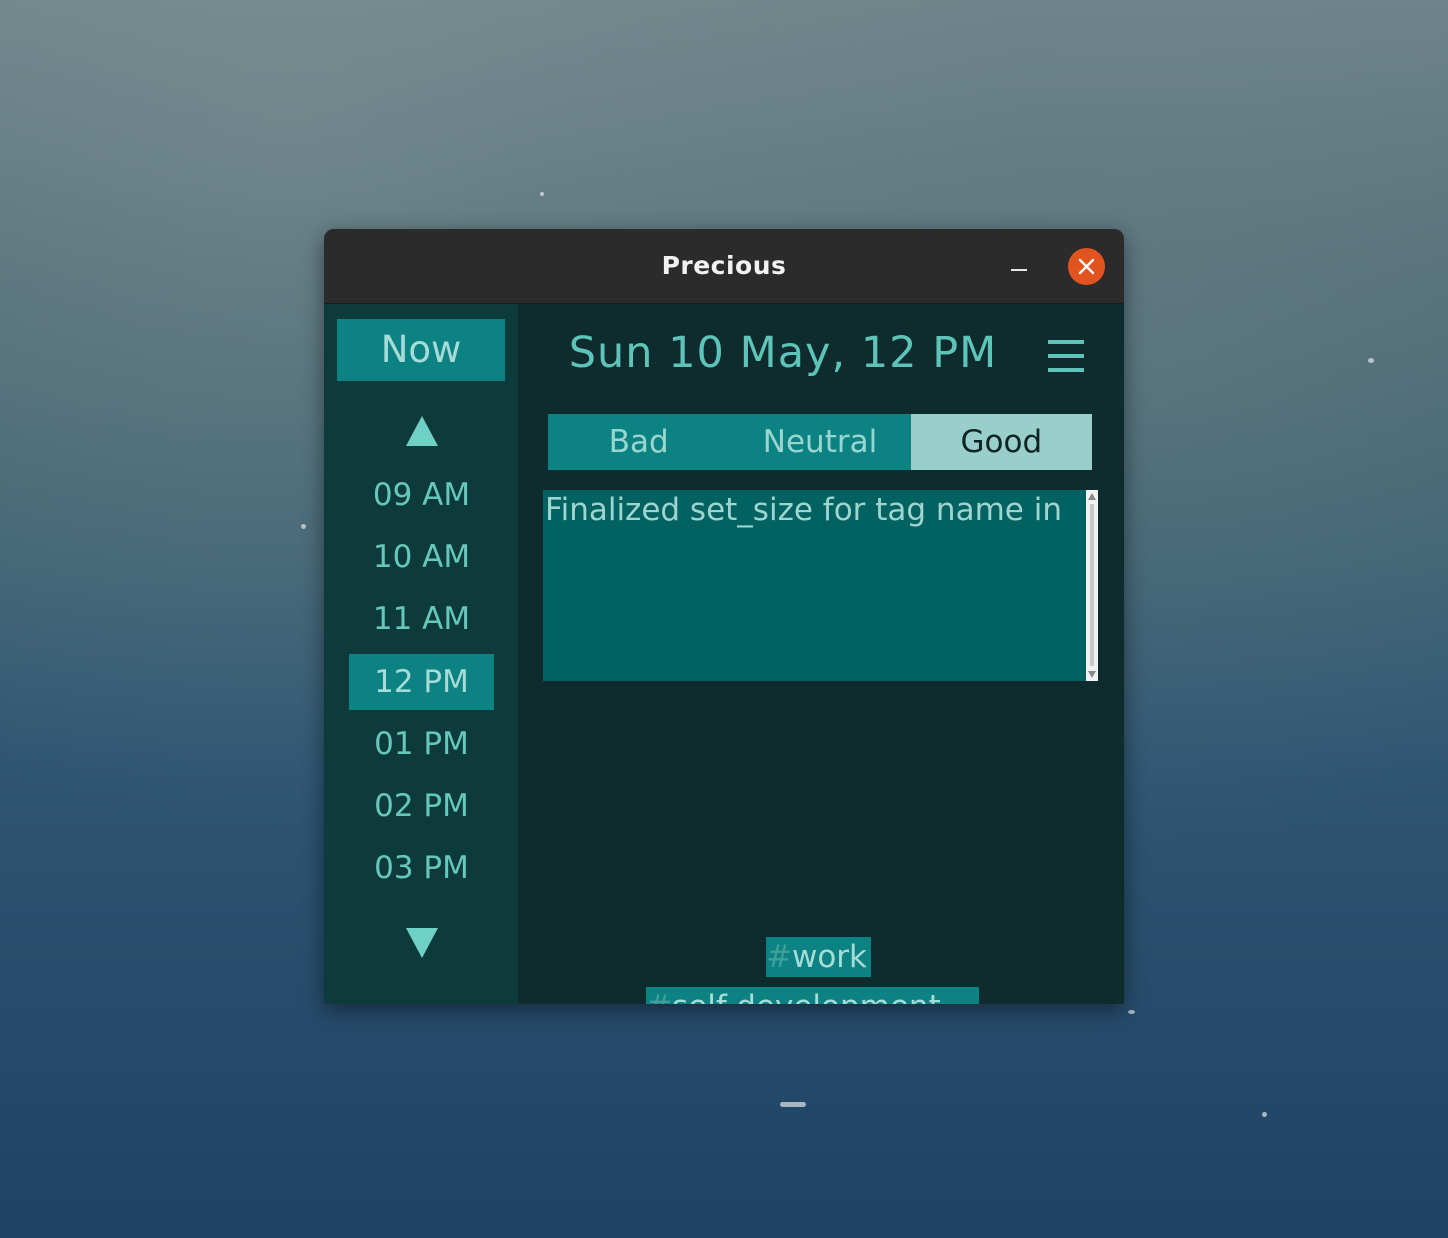 The height and width of the screenshot is (1238, 1448). What do you see at coordinates (422, 431) in the screenshot?
I see `scroll-up-arrow-icon` at bounding box center [422, 431].